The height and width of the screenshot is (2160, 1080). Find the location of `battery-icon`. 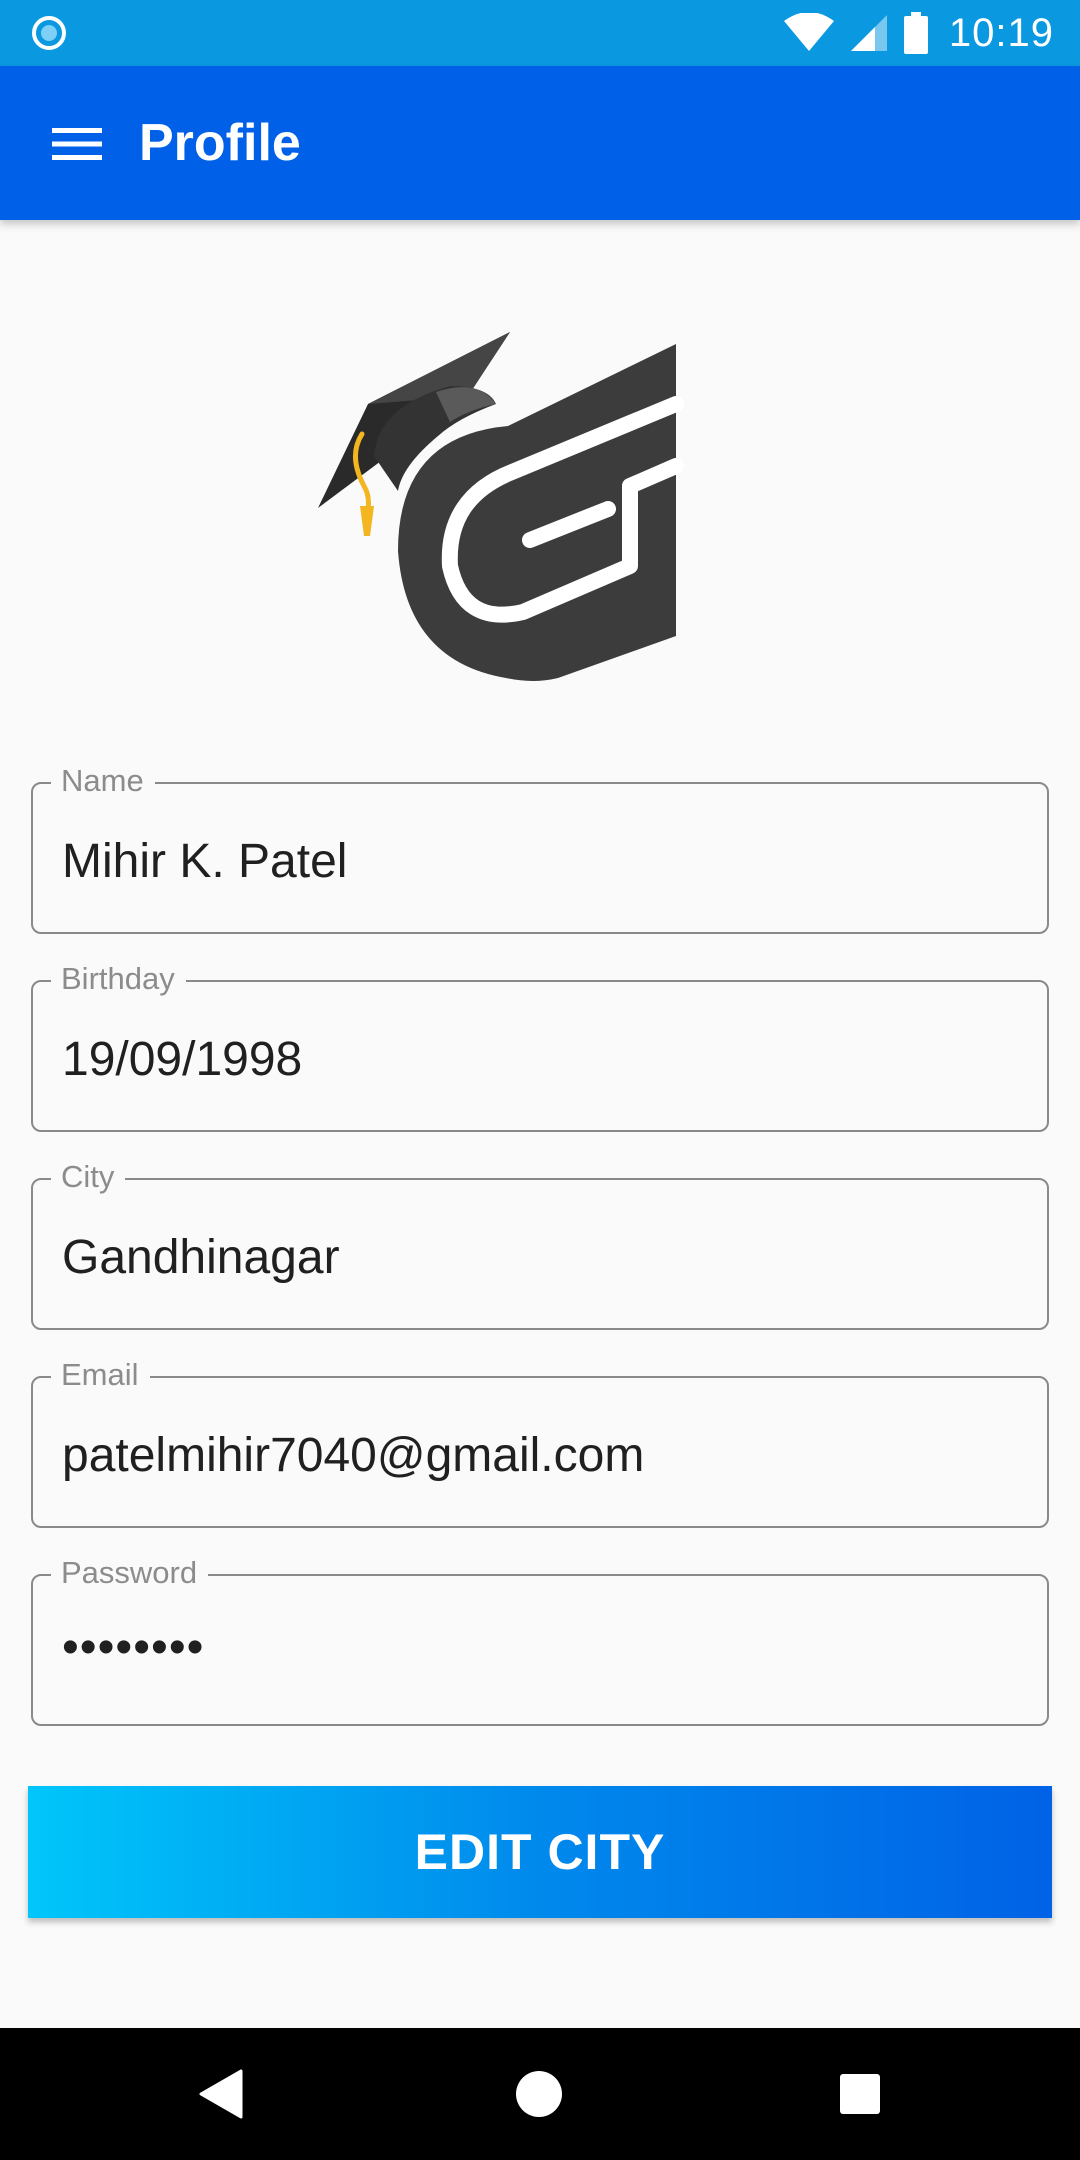

battery-icon is located at coordinates (915, 33).